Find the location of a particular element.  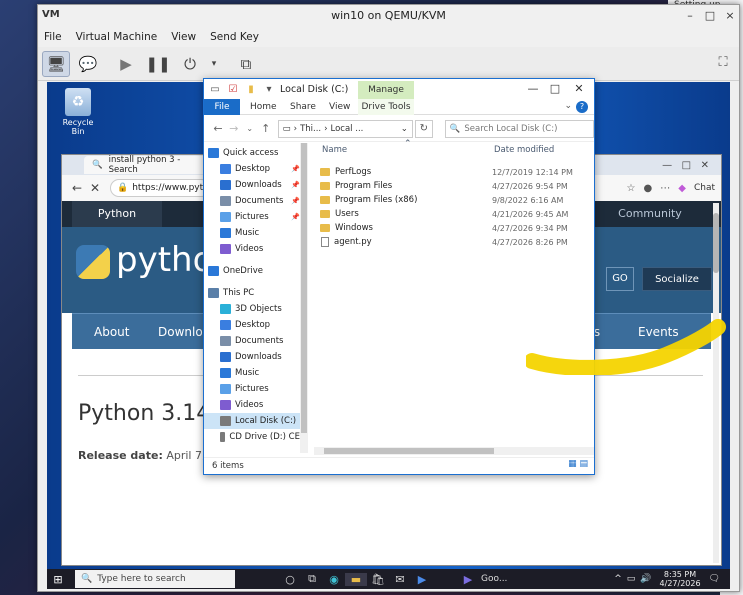

browser-window-controls: — □ ✕ is located at coordinates (685, 165).